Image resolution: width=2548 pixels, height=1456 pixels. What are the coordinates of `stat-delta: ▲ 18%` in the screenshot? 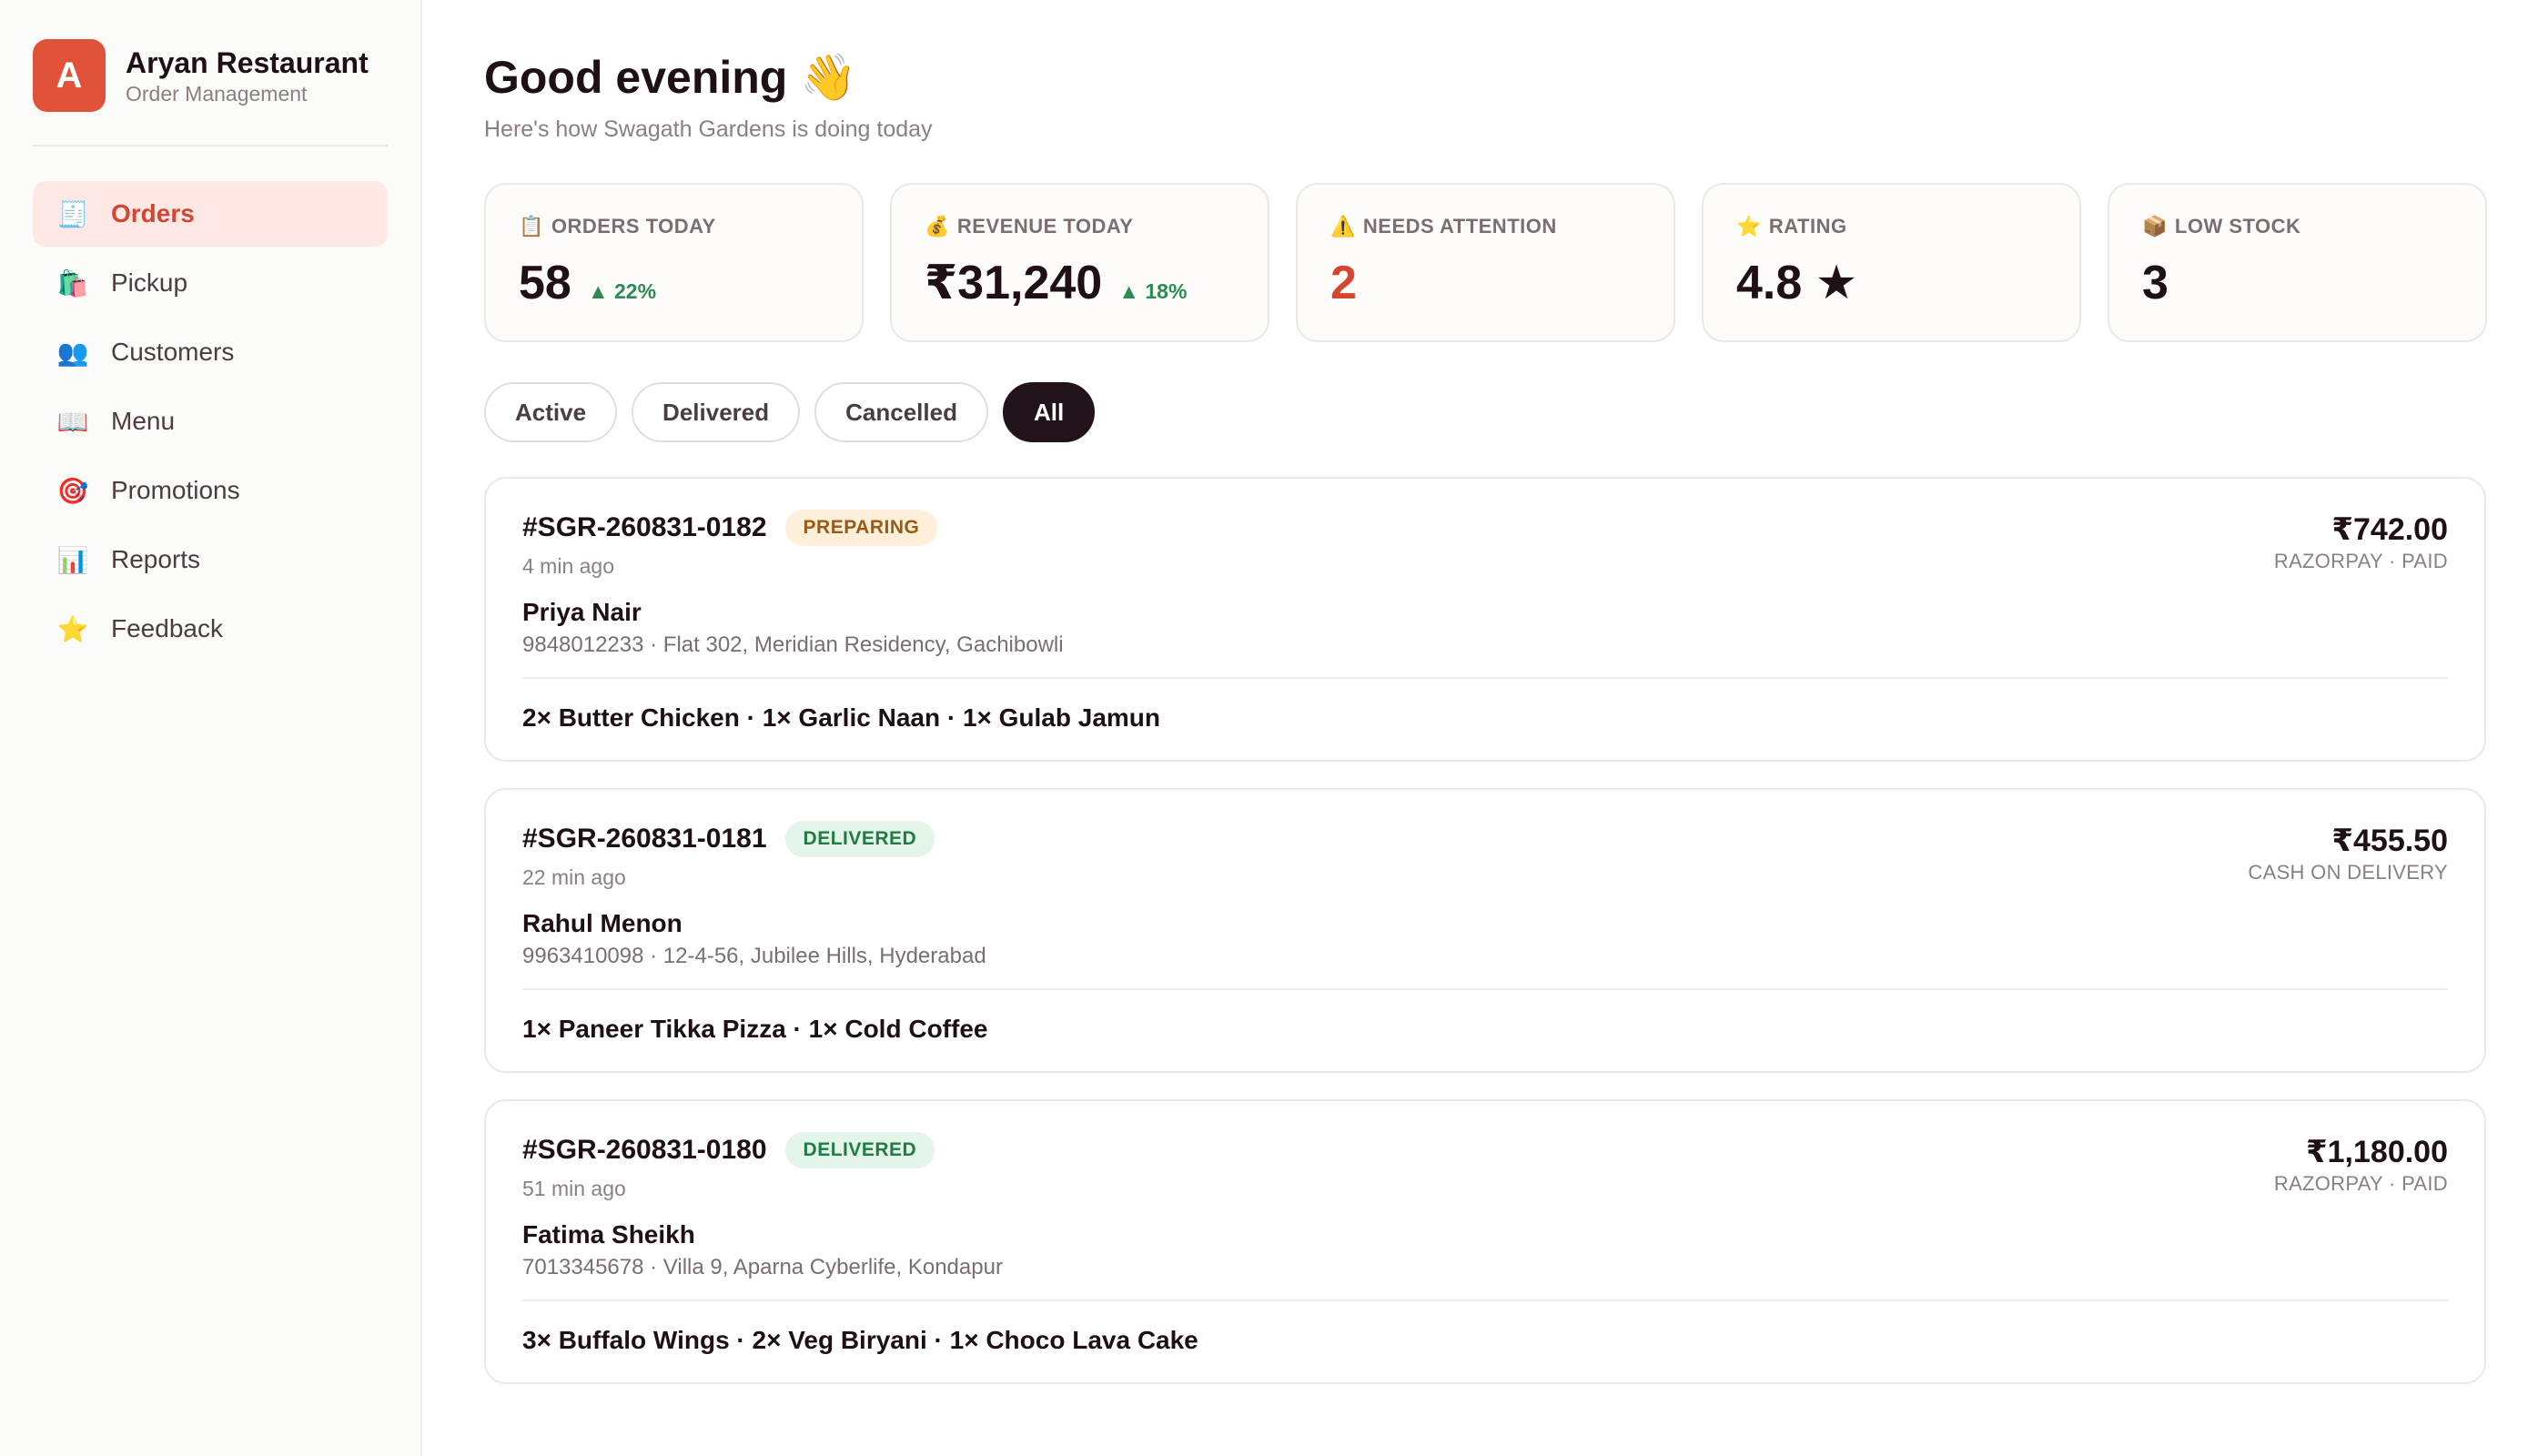 It's located at (1153, 291).